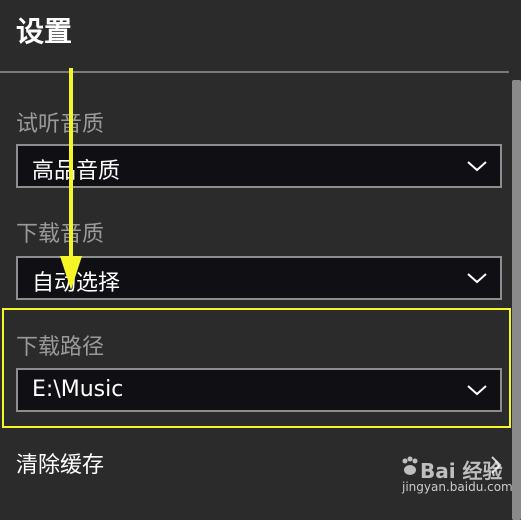  What do you see at coordinates (259, 278) in the screenshot?
I see `download-quality-select: 自动选择` at bounding box center [259, 278].